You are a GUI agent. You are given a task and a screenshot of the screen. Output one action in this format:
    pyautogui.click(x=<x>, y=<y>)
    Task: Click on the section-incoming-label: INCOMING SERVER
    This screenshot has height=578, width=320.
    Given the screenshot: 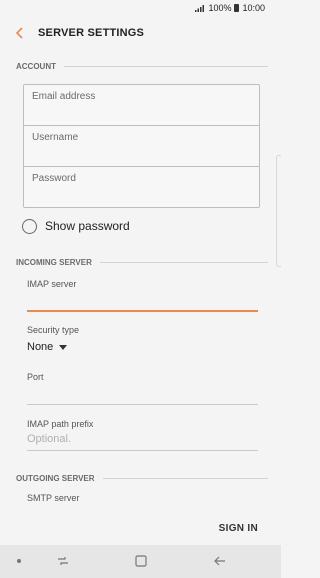 What is the action you would take?
    pyautogui.click(x=54, y=262)
    